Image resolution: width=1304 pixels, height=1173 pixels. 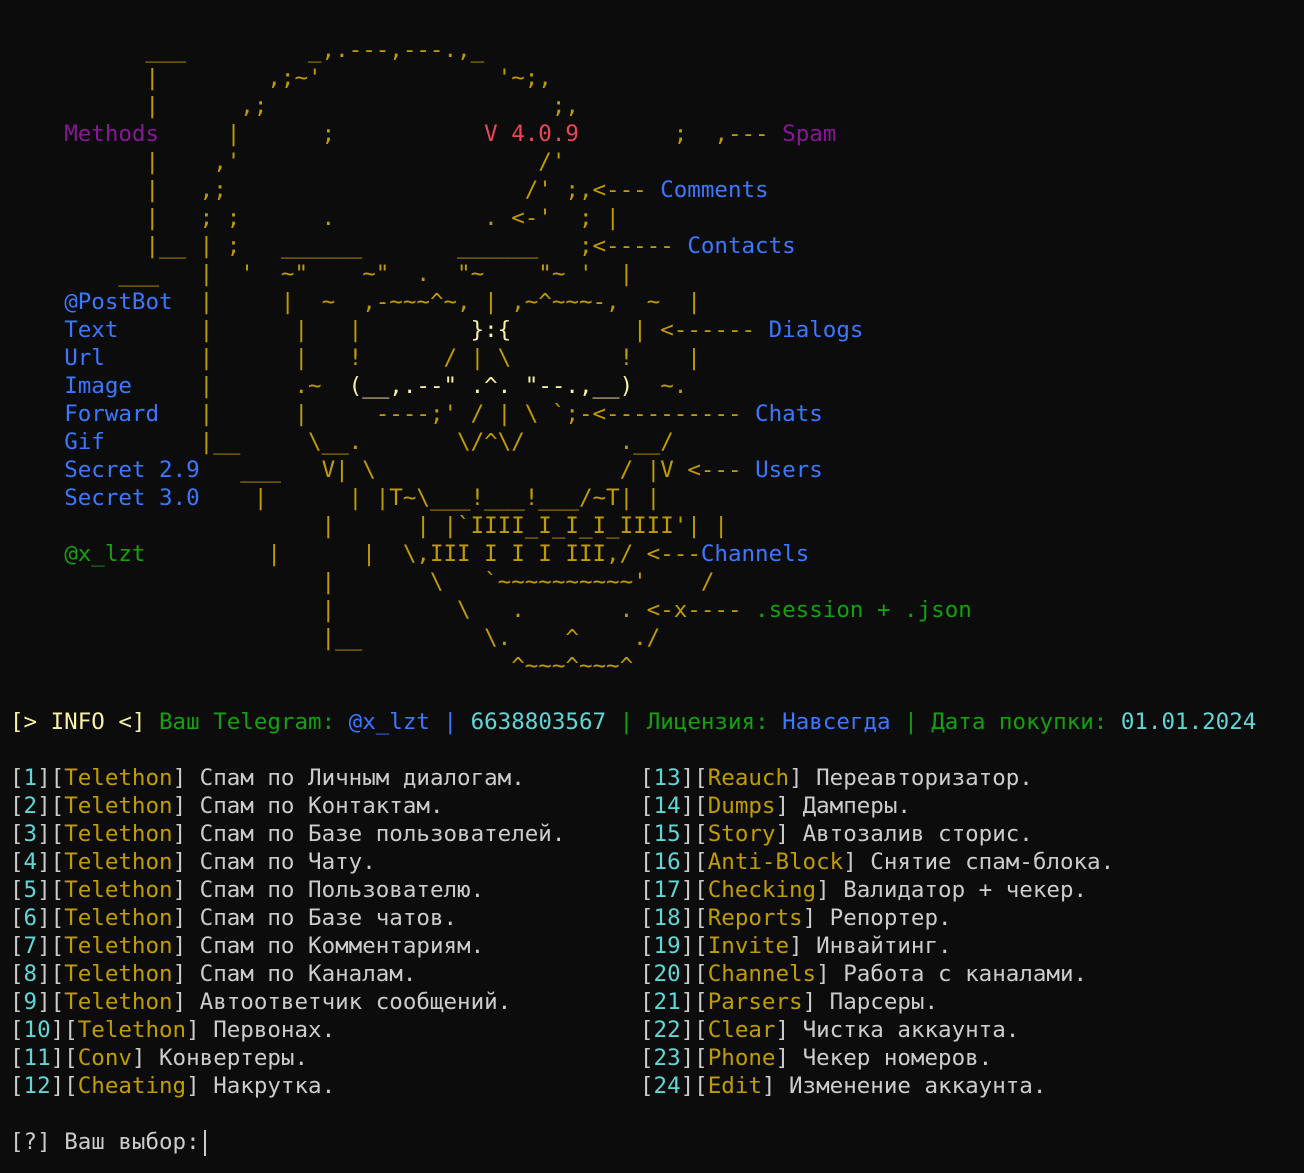 What do you see at coordinates (247, 50) in the screenshot?
I see `art-line: ___ _,.---,---.,_` at bounding box center [247, 50].